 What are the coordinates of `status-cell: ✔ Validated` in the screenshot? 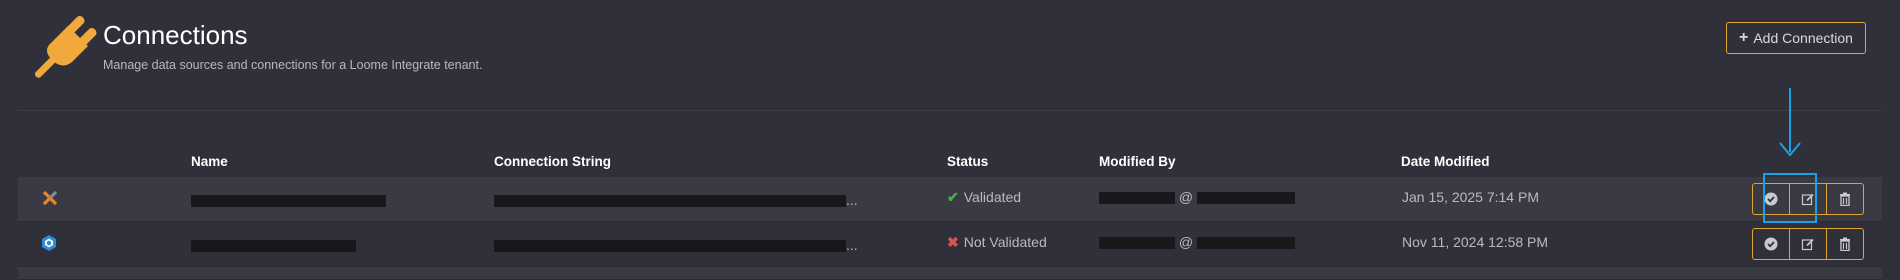 It's located at (984, 197).